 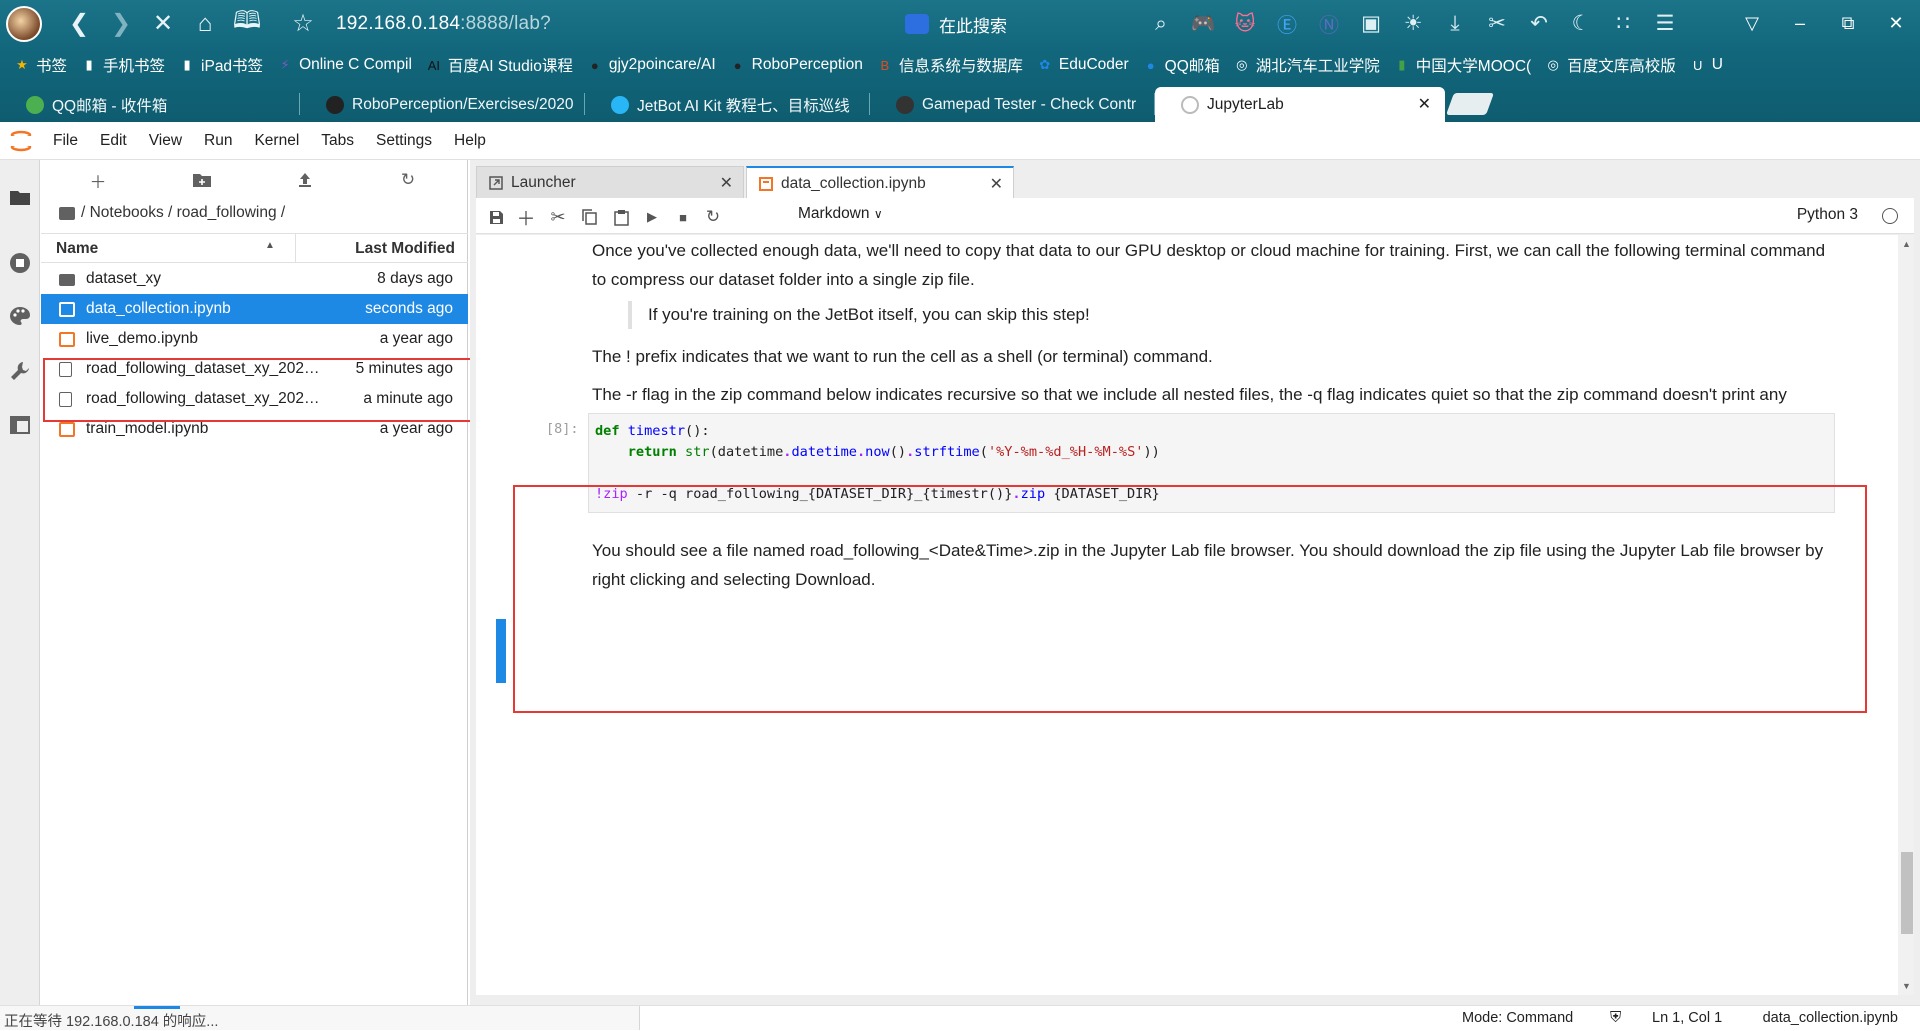 I want to click on download-icon: ⤓, so click(x=1455, y=24).